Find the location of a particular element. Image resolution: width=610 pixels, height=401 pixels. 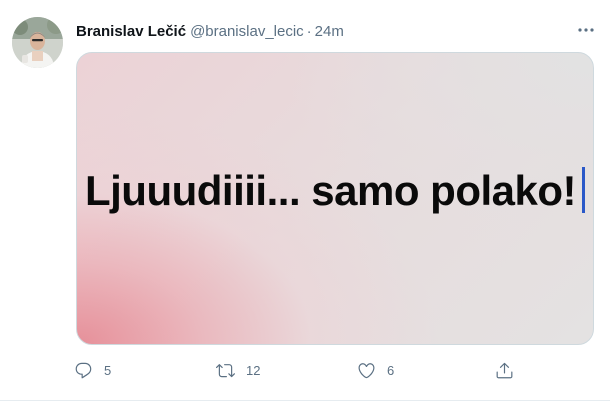

more-icon is located at coordinates (586, 30).